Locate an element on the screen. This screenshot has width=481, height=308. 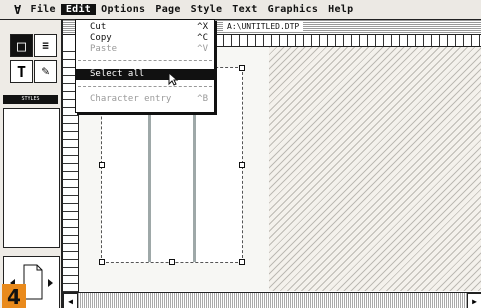
menu-item-label: Cut is located at coordinates (98, 27).